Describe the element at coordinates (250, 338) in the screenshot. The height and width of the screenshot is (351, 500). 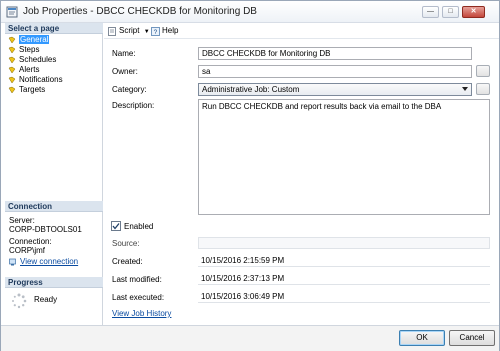
I see `button-bar: OK Cancel` at that location.